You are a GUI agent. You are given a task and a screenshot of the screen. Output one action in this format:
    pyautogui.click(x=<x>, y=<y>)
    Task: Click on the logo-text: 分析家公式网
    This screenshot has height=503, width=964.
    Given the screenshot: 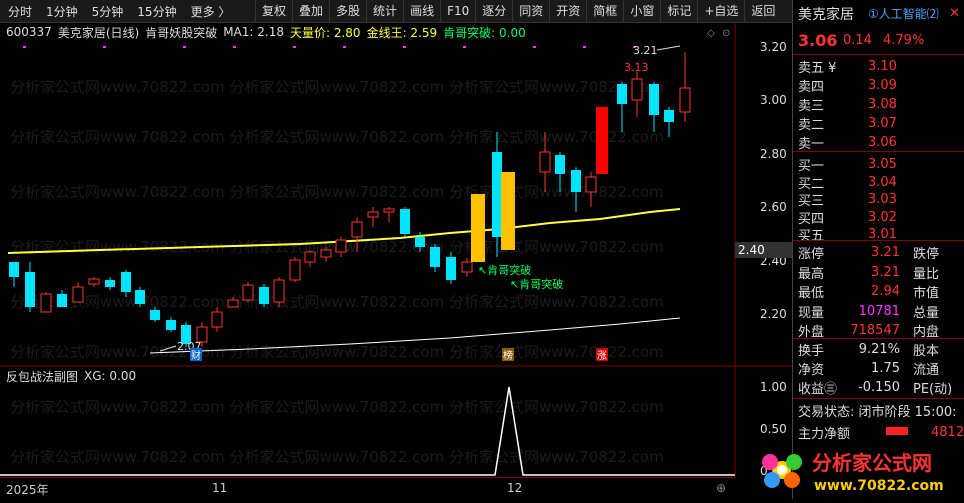 What is the action you would take?
    pyautogui.click(x=872, y=463)
    